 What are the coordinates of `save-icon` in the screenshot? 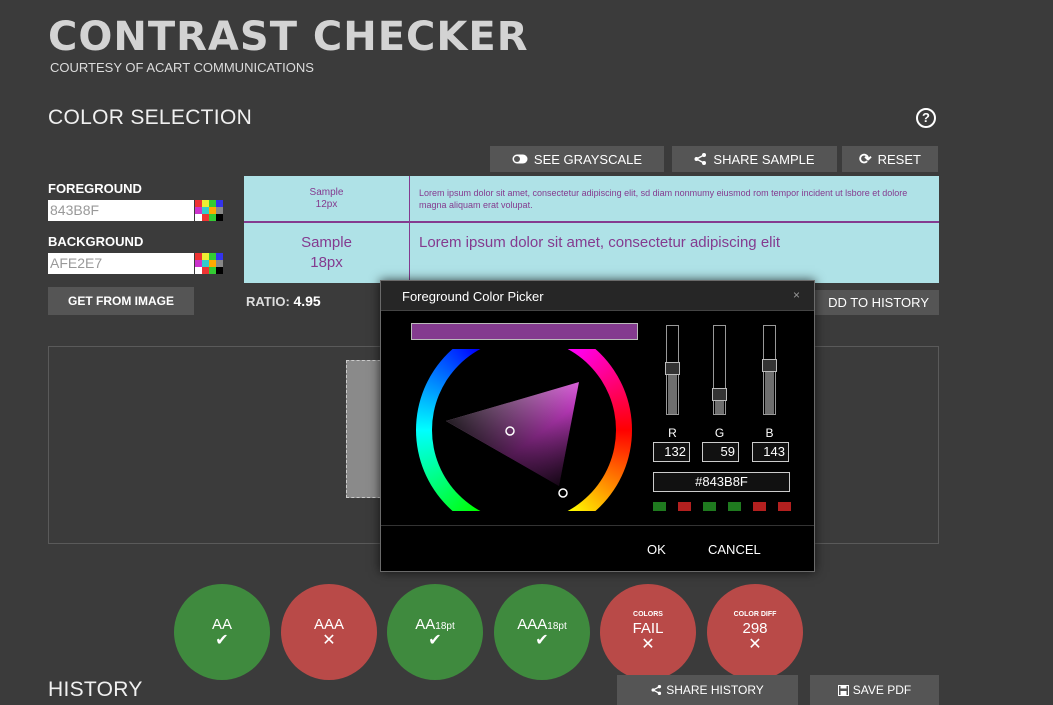 It's located at (843, 690).